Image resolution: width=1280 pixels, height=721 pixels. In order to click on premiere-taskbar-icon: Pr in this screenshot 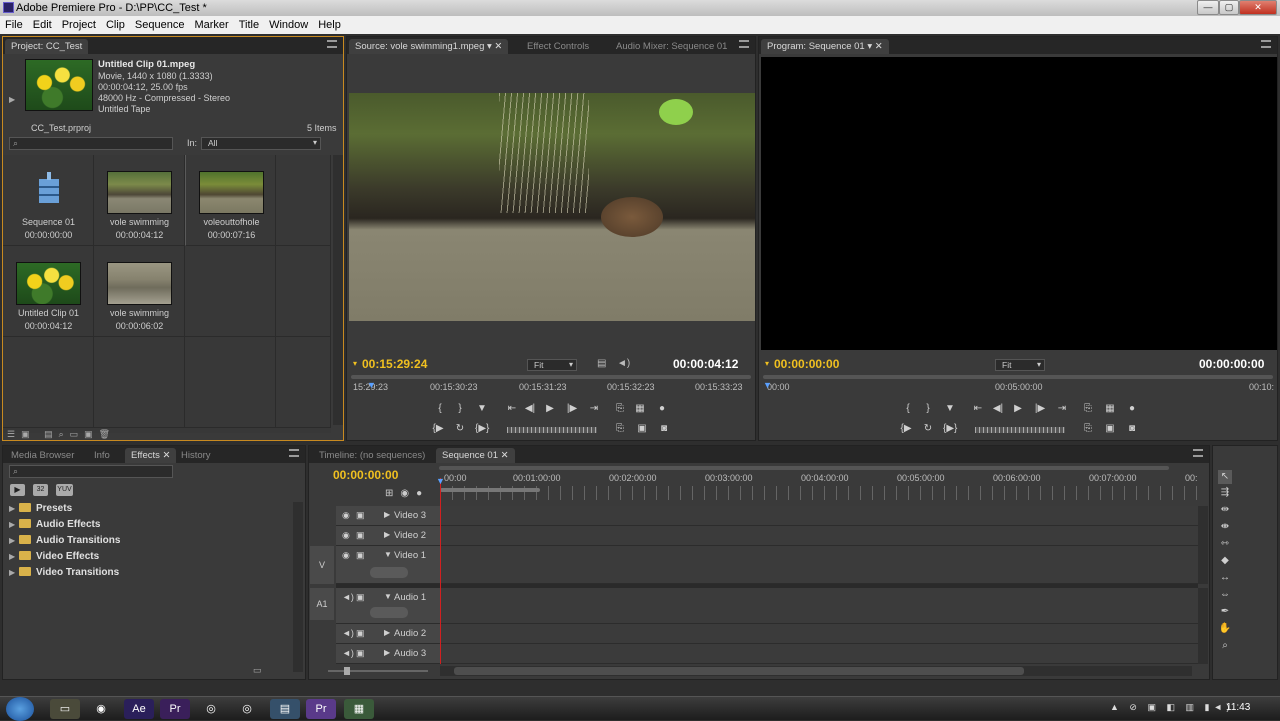, I will do `click(175, 709)`.